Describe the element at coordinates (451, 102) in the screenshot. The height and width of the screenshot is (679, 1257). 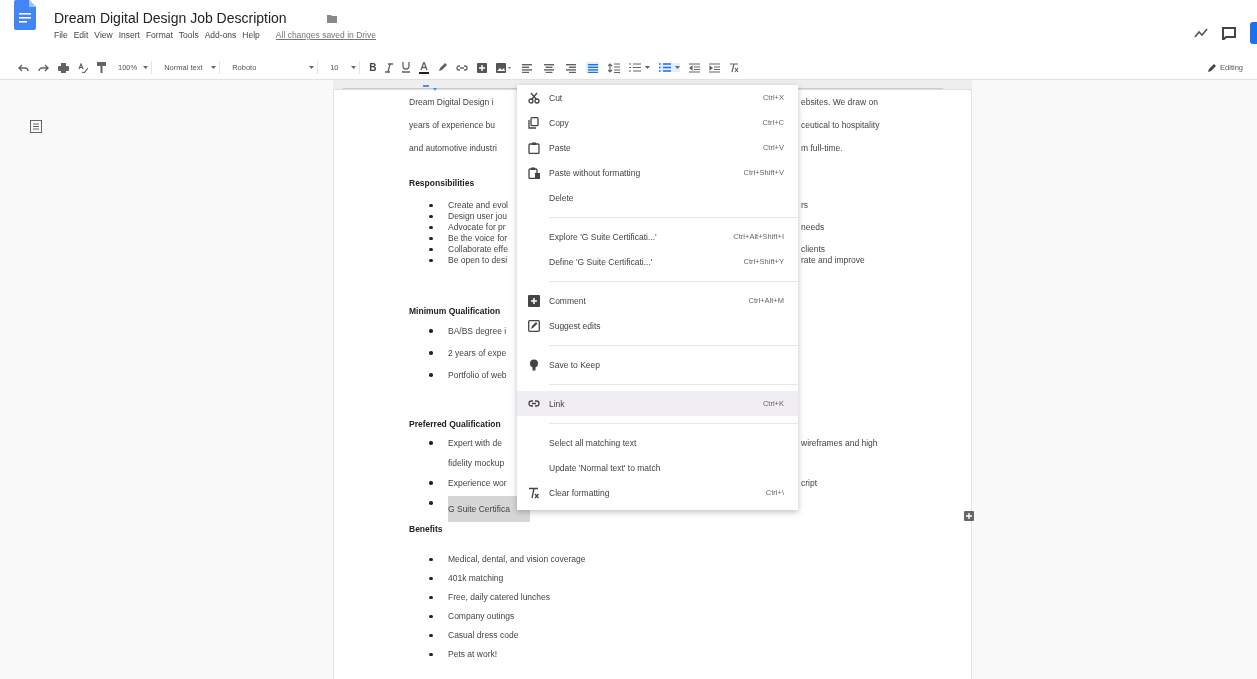
I see `paragraph-text: Dream Digital Design i` at that location.